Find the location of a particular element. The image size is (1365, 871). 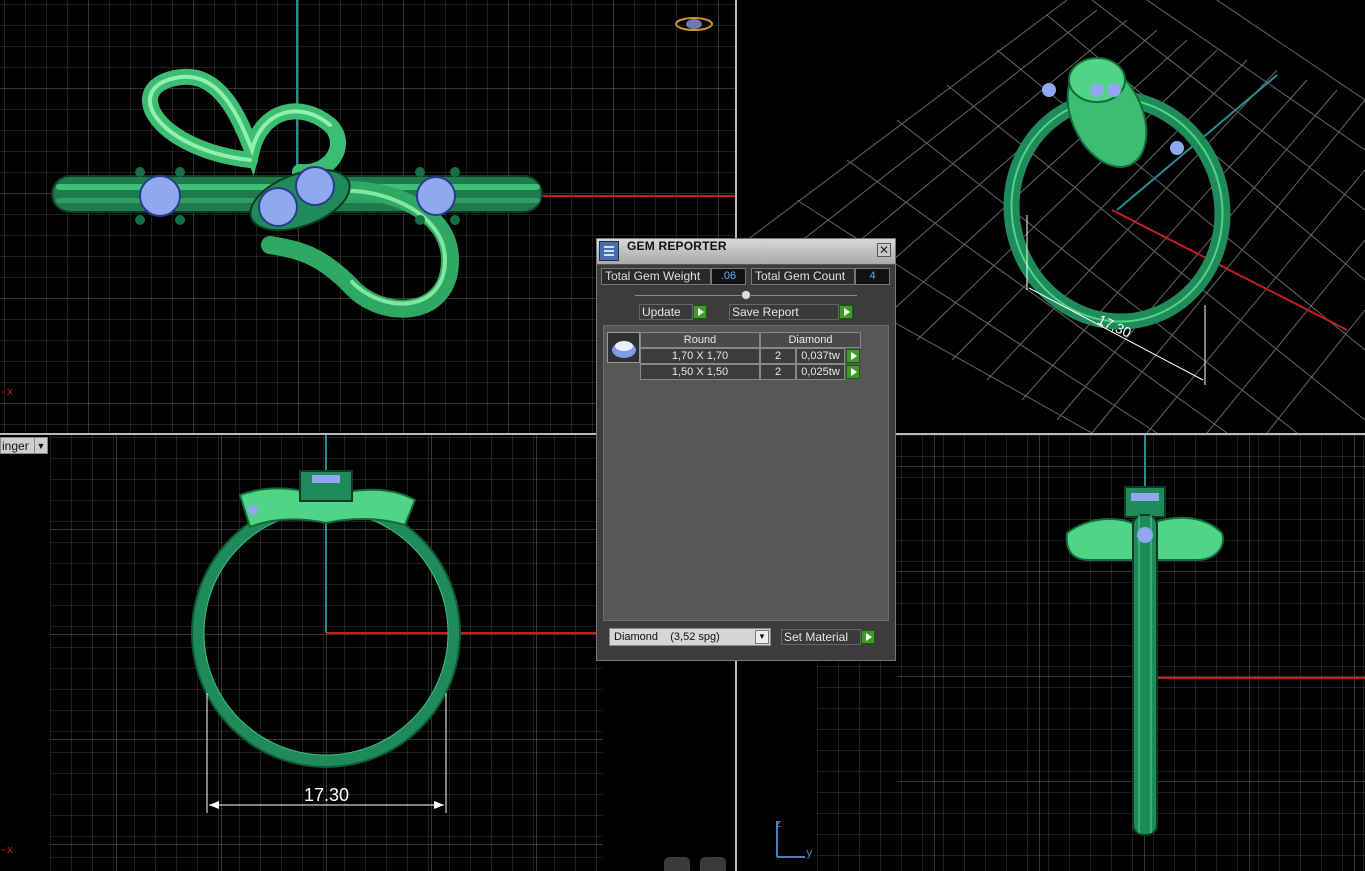

close-icon: ✕ is located at coordinates (884, 250).